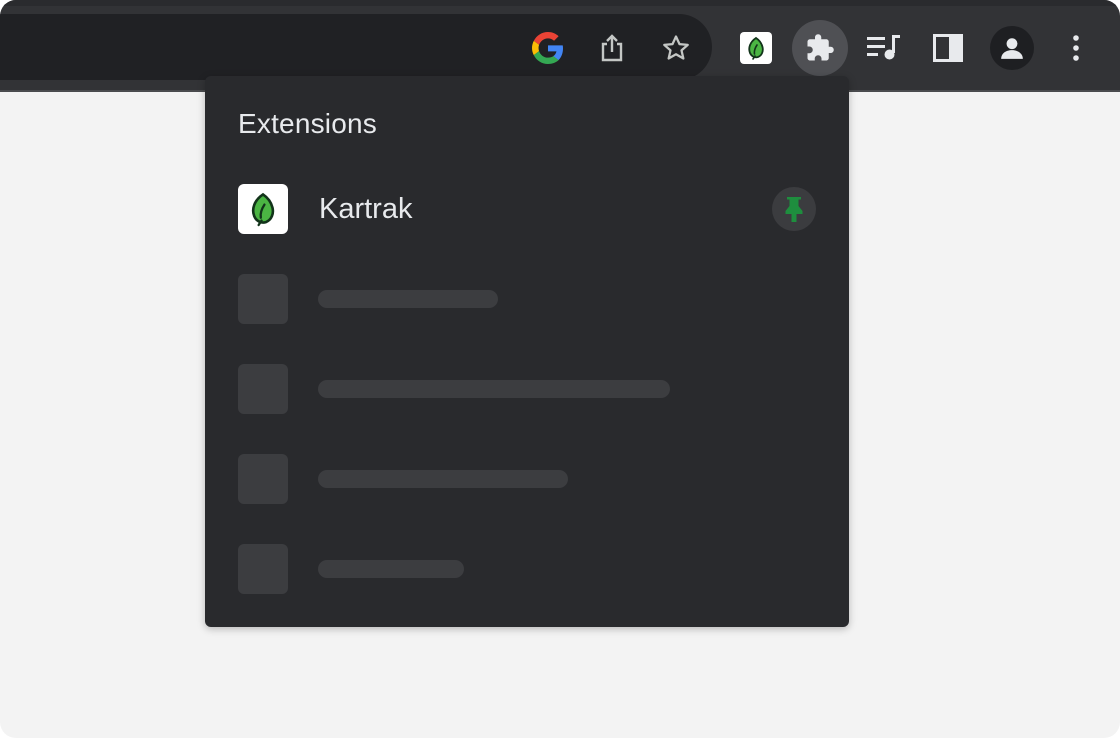 Image resolution: width=1120 pixels, height=740 pixels. I want to click on popup-title: Extensions, so click(307, 123).